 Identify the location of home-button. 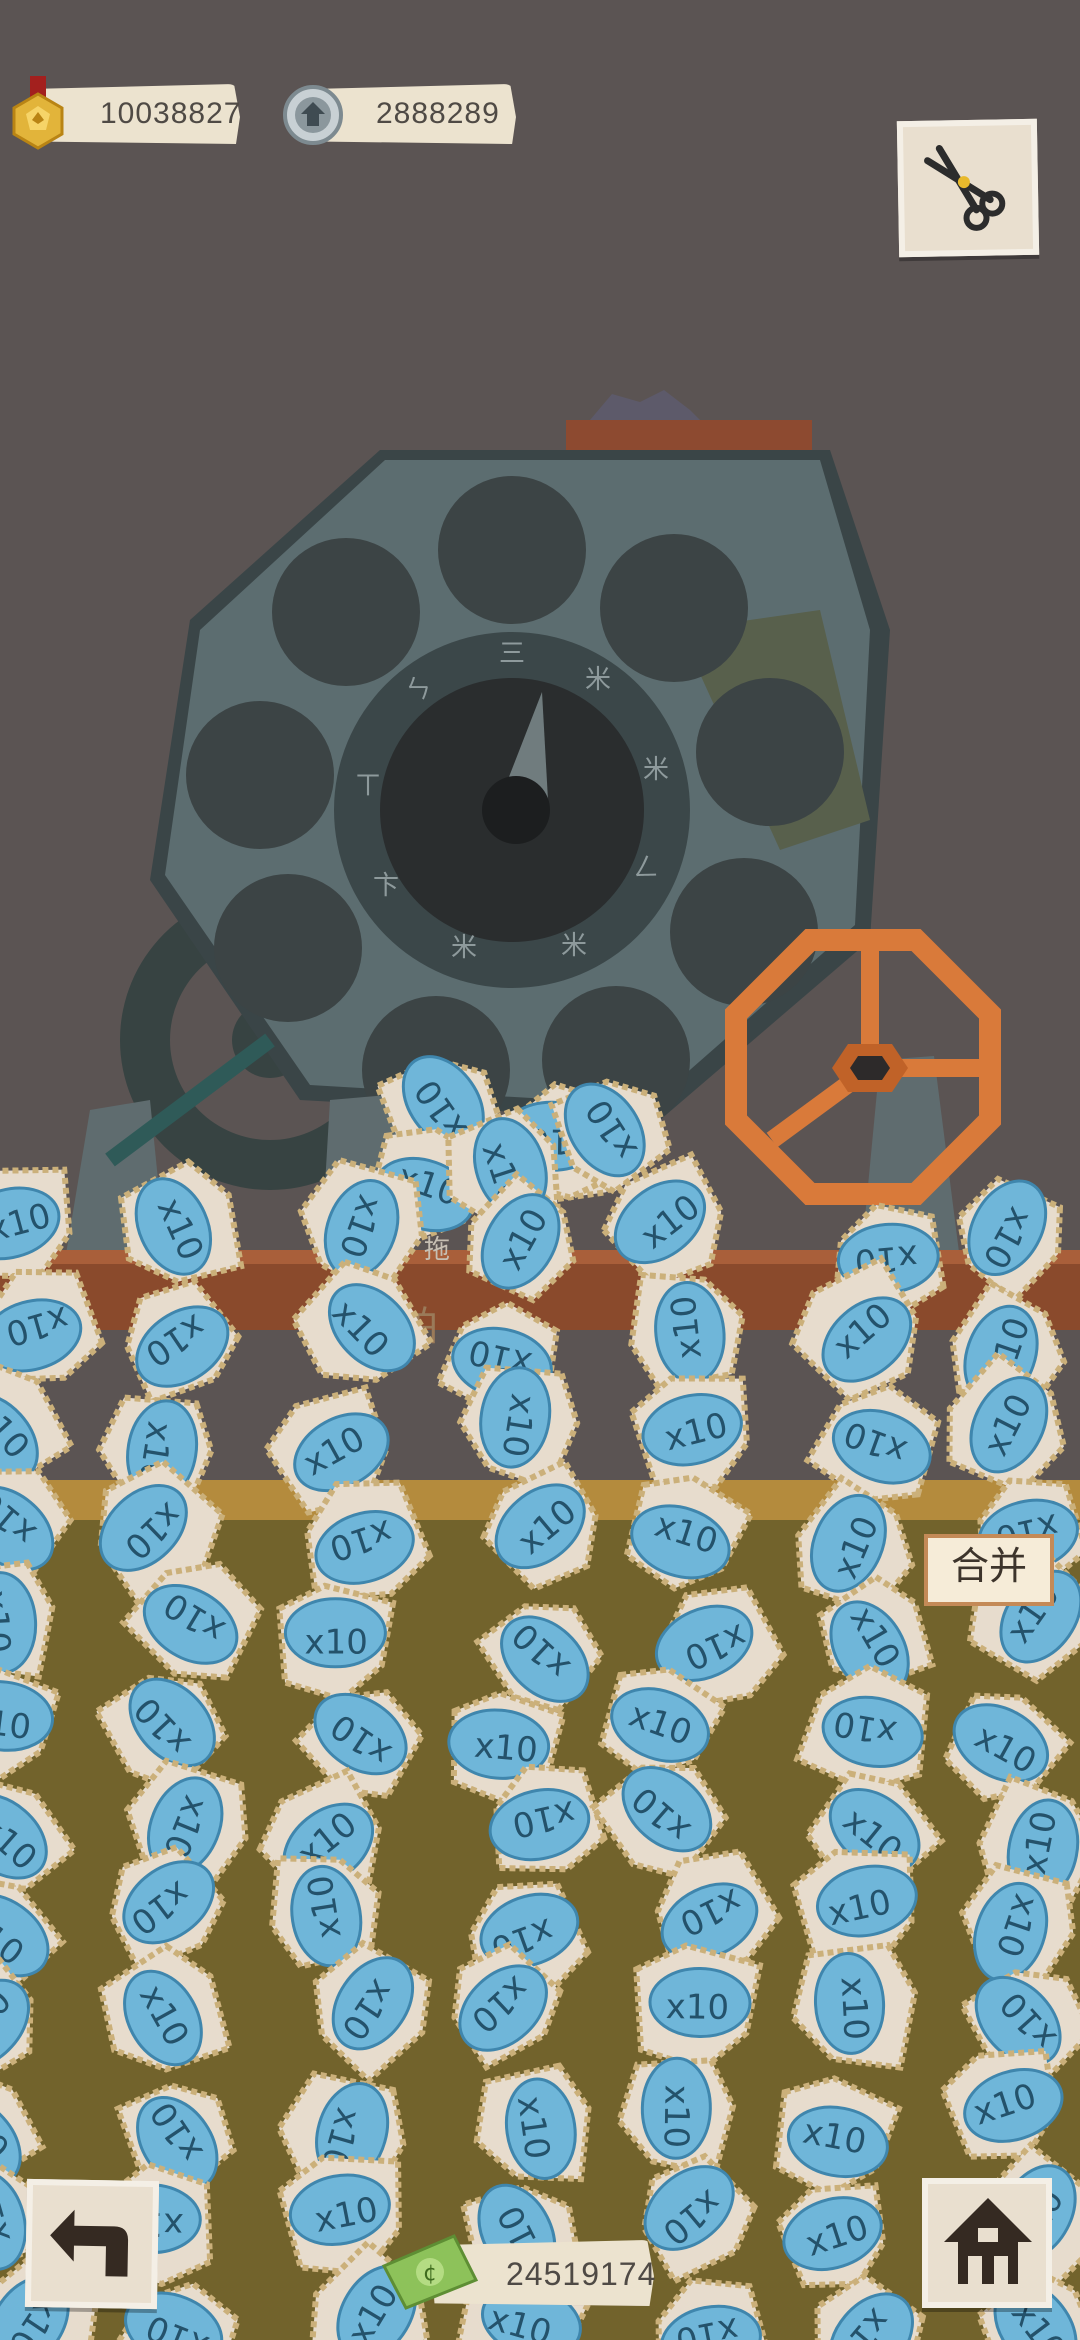
(987, 2243).